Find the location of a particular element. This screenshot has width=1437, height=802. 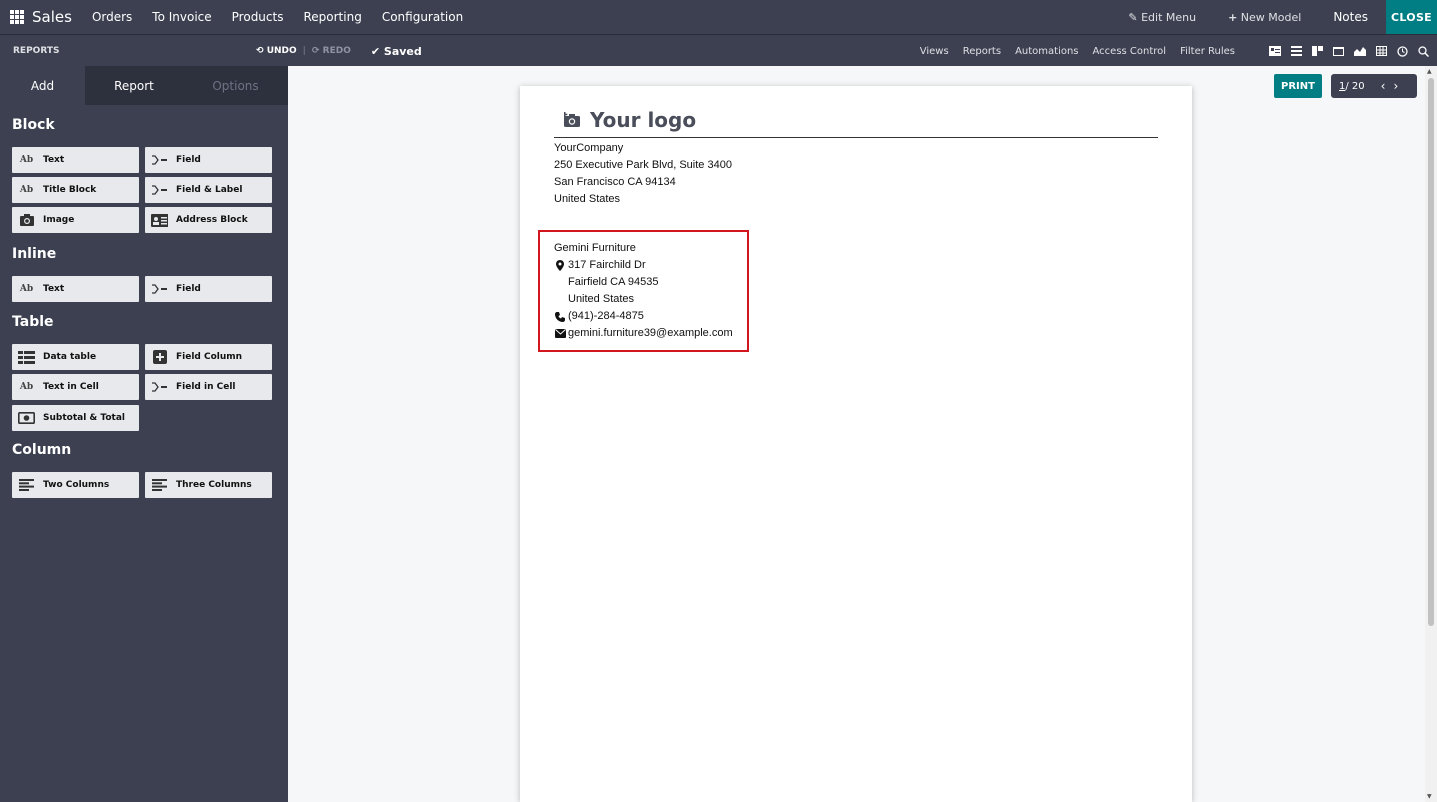

customer-city: Fairfield CA 94535 is located at coordinates (613, 282).